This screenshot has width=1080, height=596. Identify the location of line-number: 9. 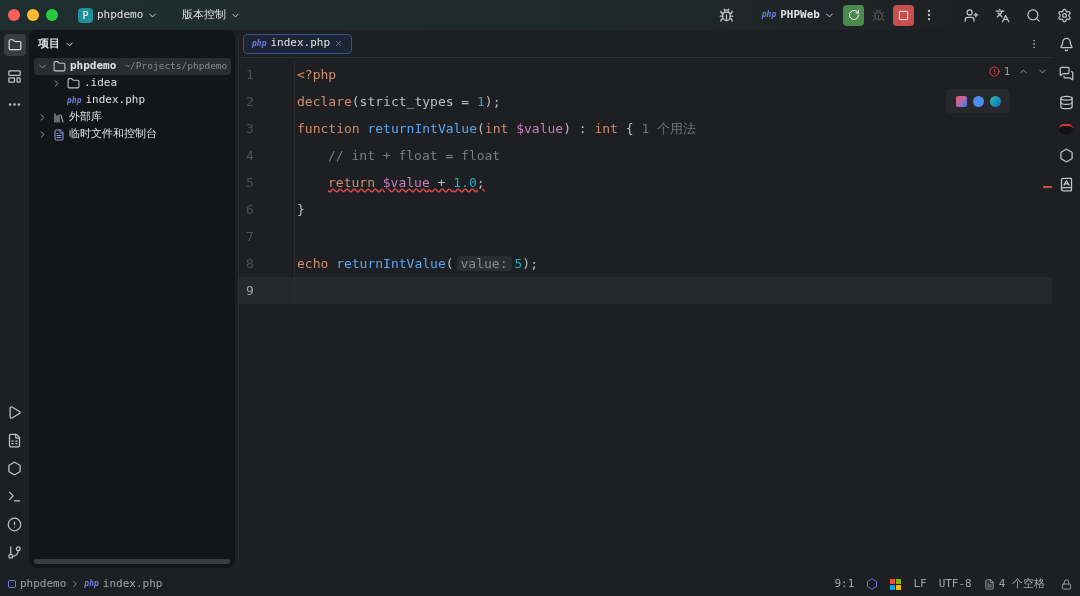
(250, 290).